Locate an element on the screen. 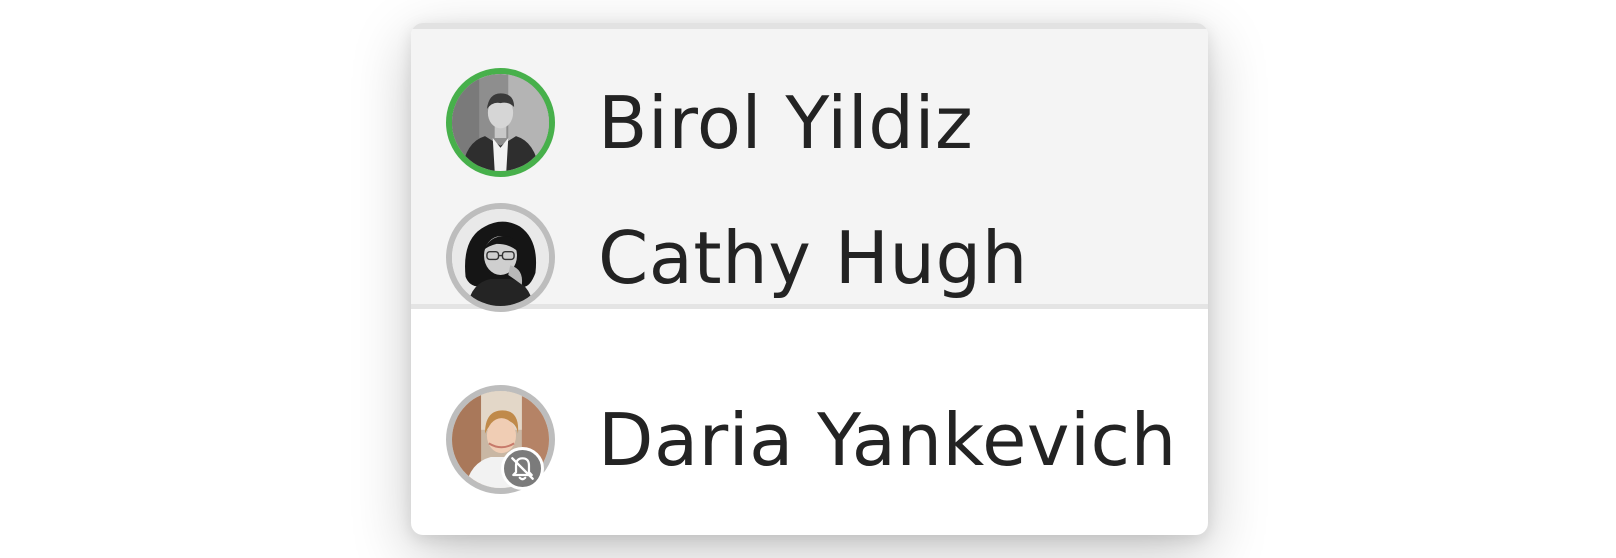 The width and height of the screenshot is (1616, 558). contact-name: Birol Yildiz is located at coordinates (786, 123).